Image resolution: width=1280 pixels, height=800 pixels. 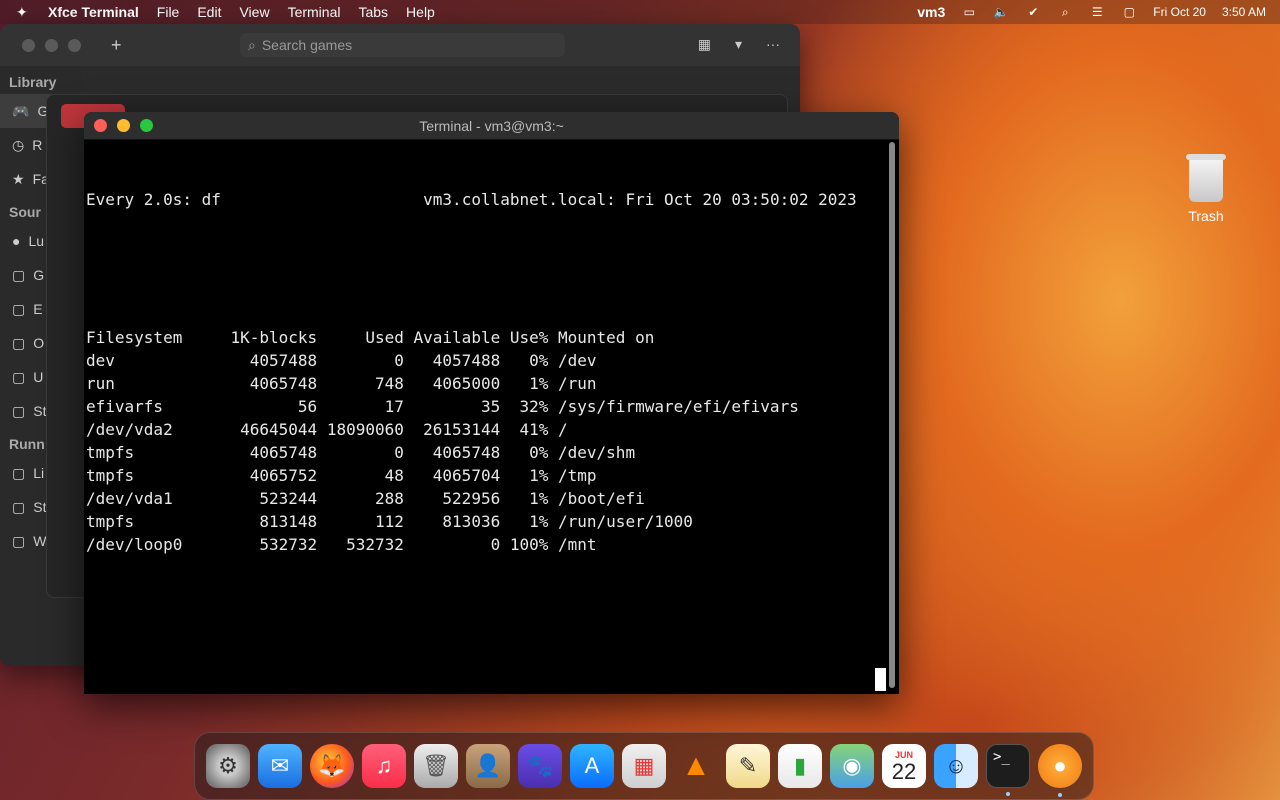 I want to click on more-options-icon: ···, so click(x=773, y=44).